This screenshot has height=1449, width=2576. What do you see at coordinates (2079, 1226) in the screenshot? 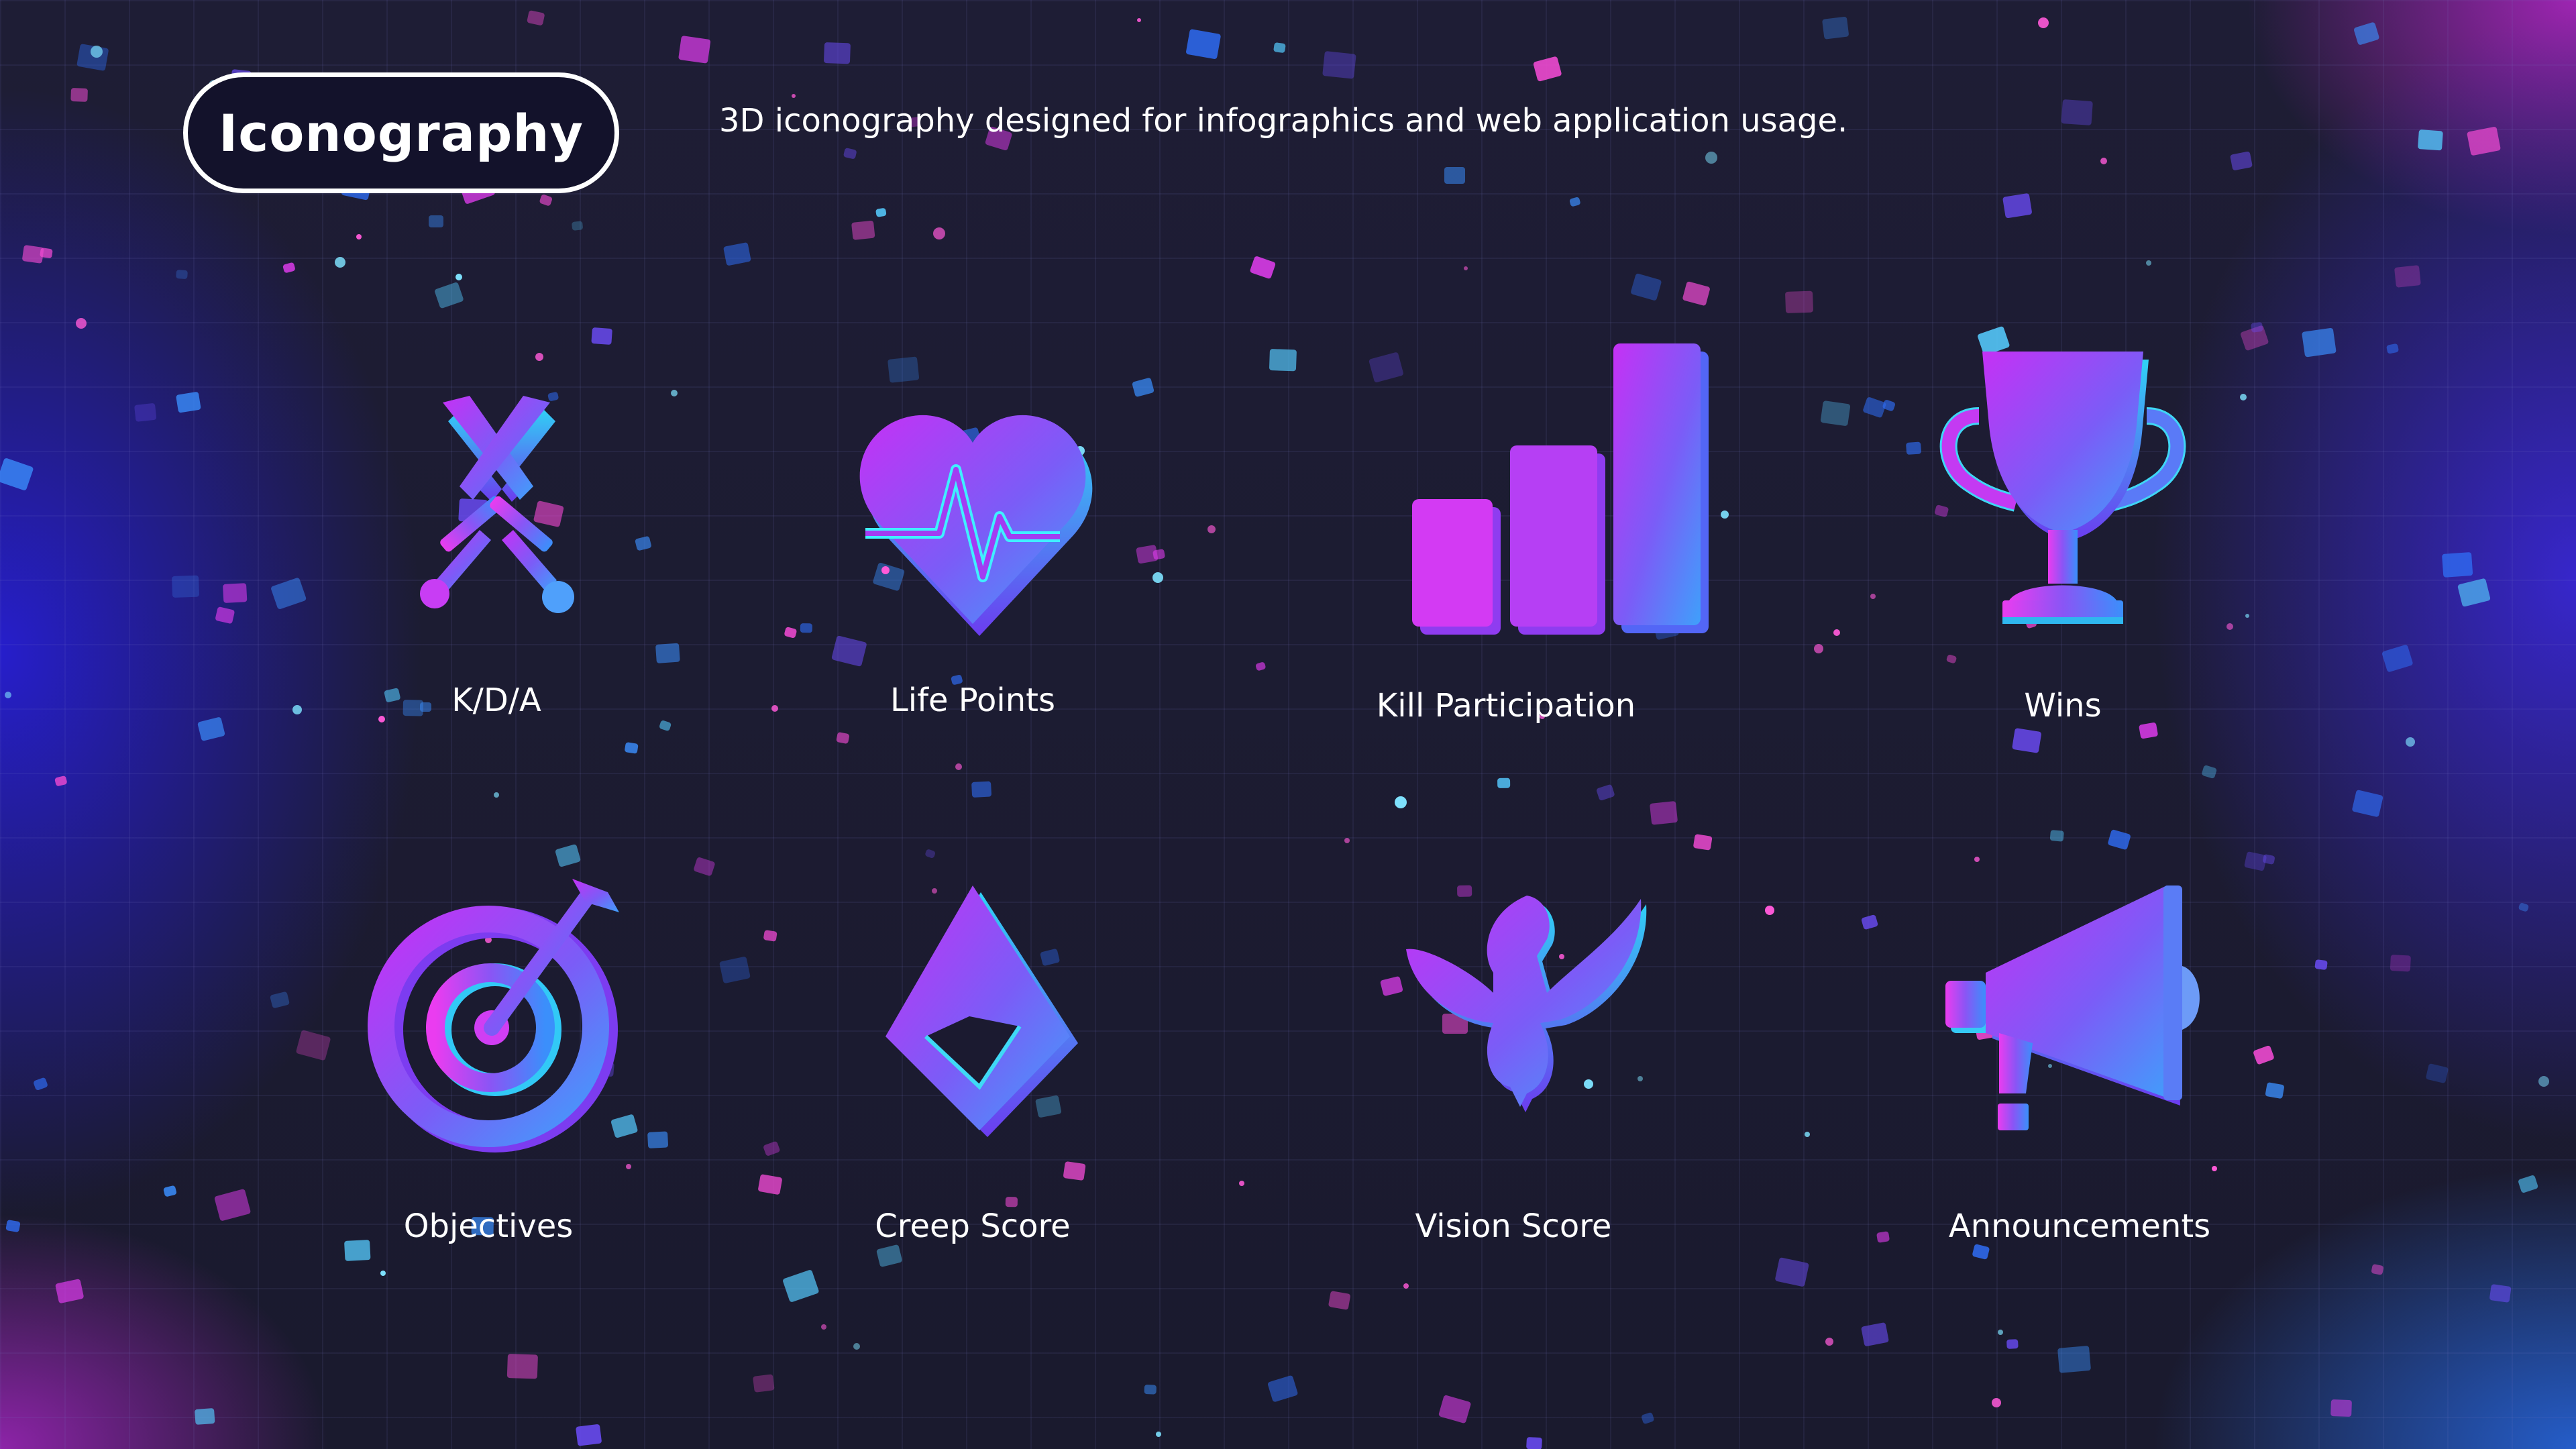
I see `icon-label: Announcements` at bounding box center [2079, 1226].